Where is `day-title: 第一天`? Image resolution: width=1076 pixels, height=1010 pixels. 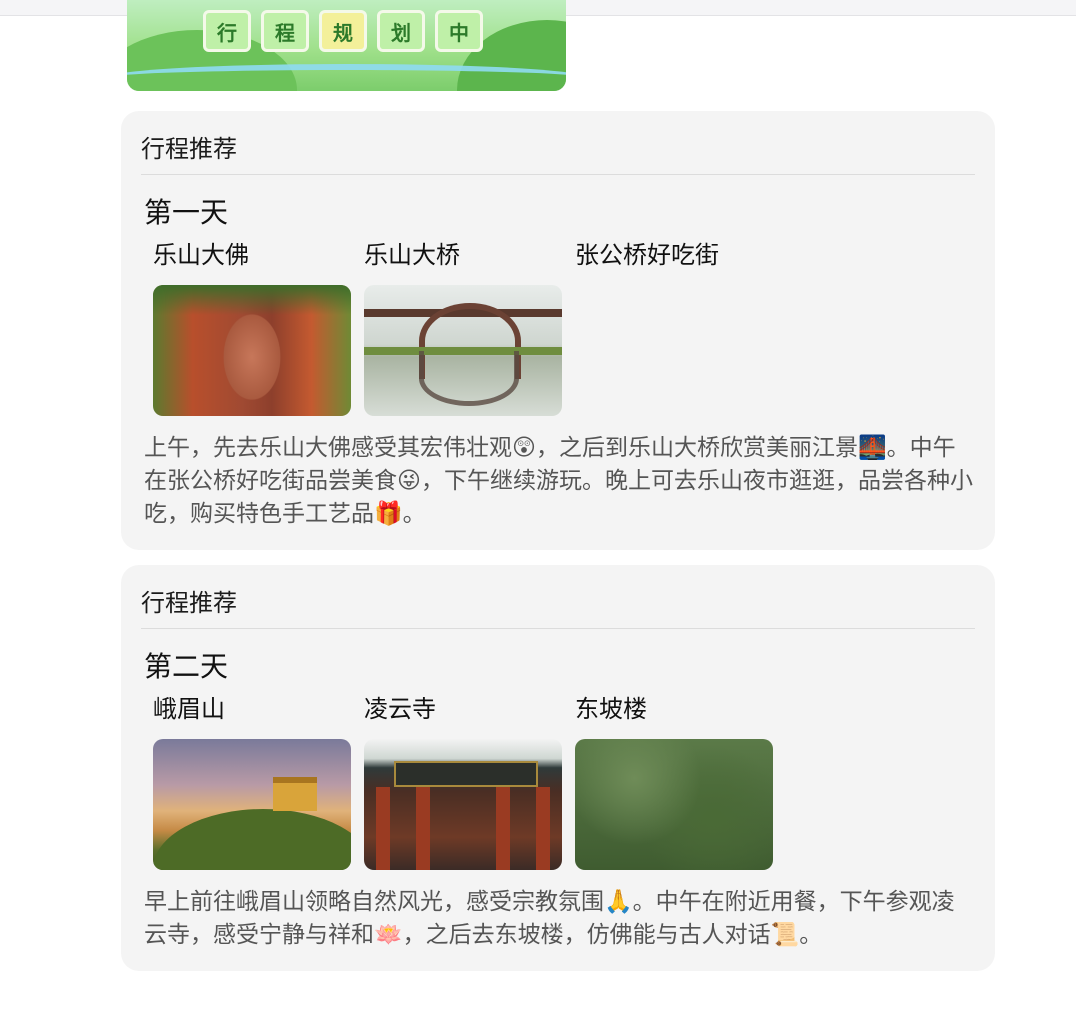 day-title: 第一天 is located at coordinates (186, 212).